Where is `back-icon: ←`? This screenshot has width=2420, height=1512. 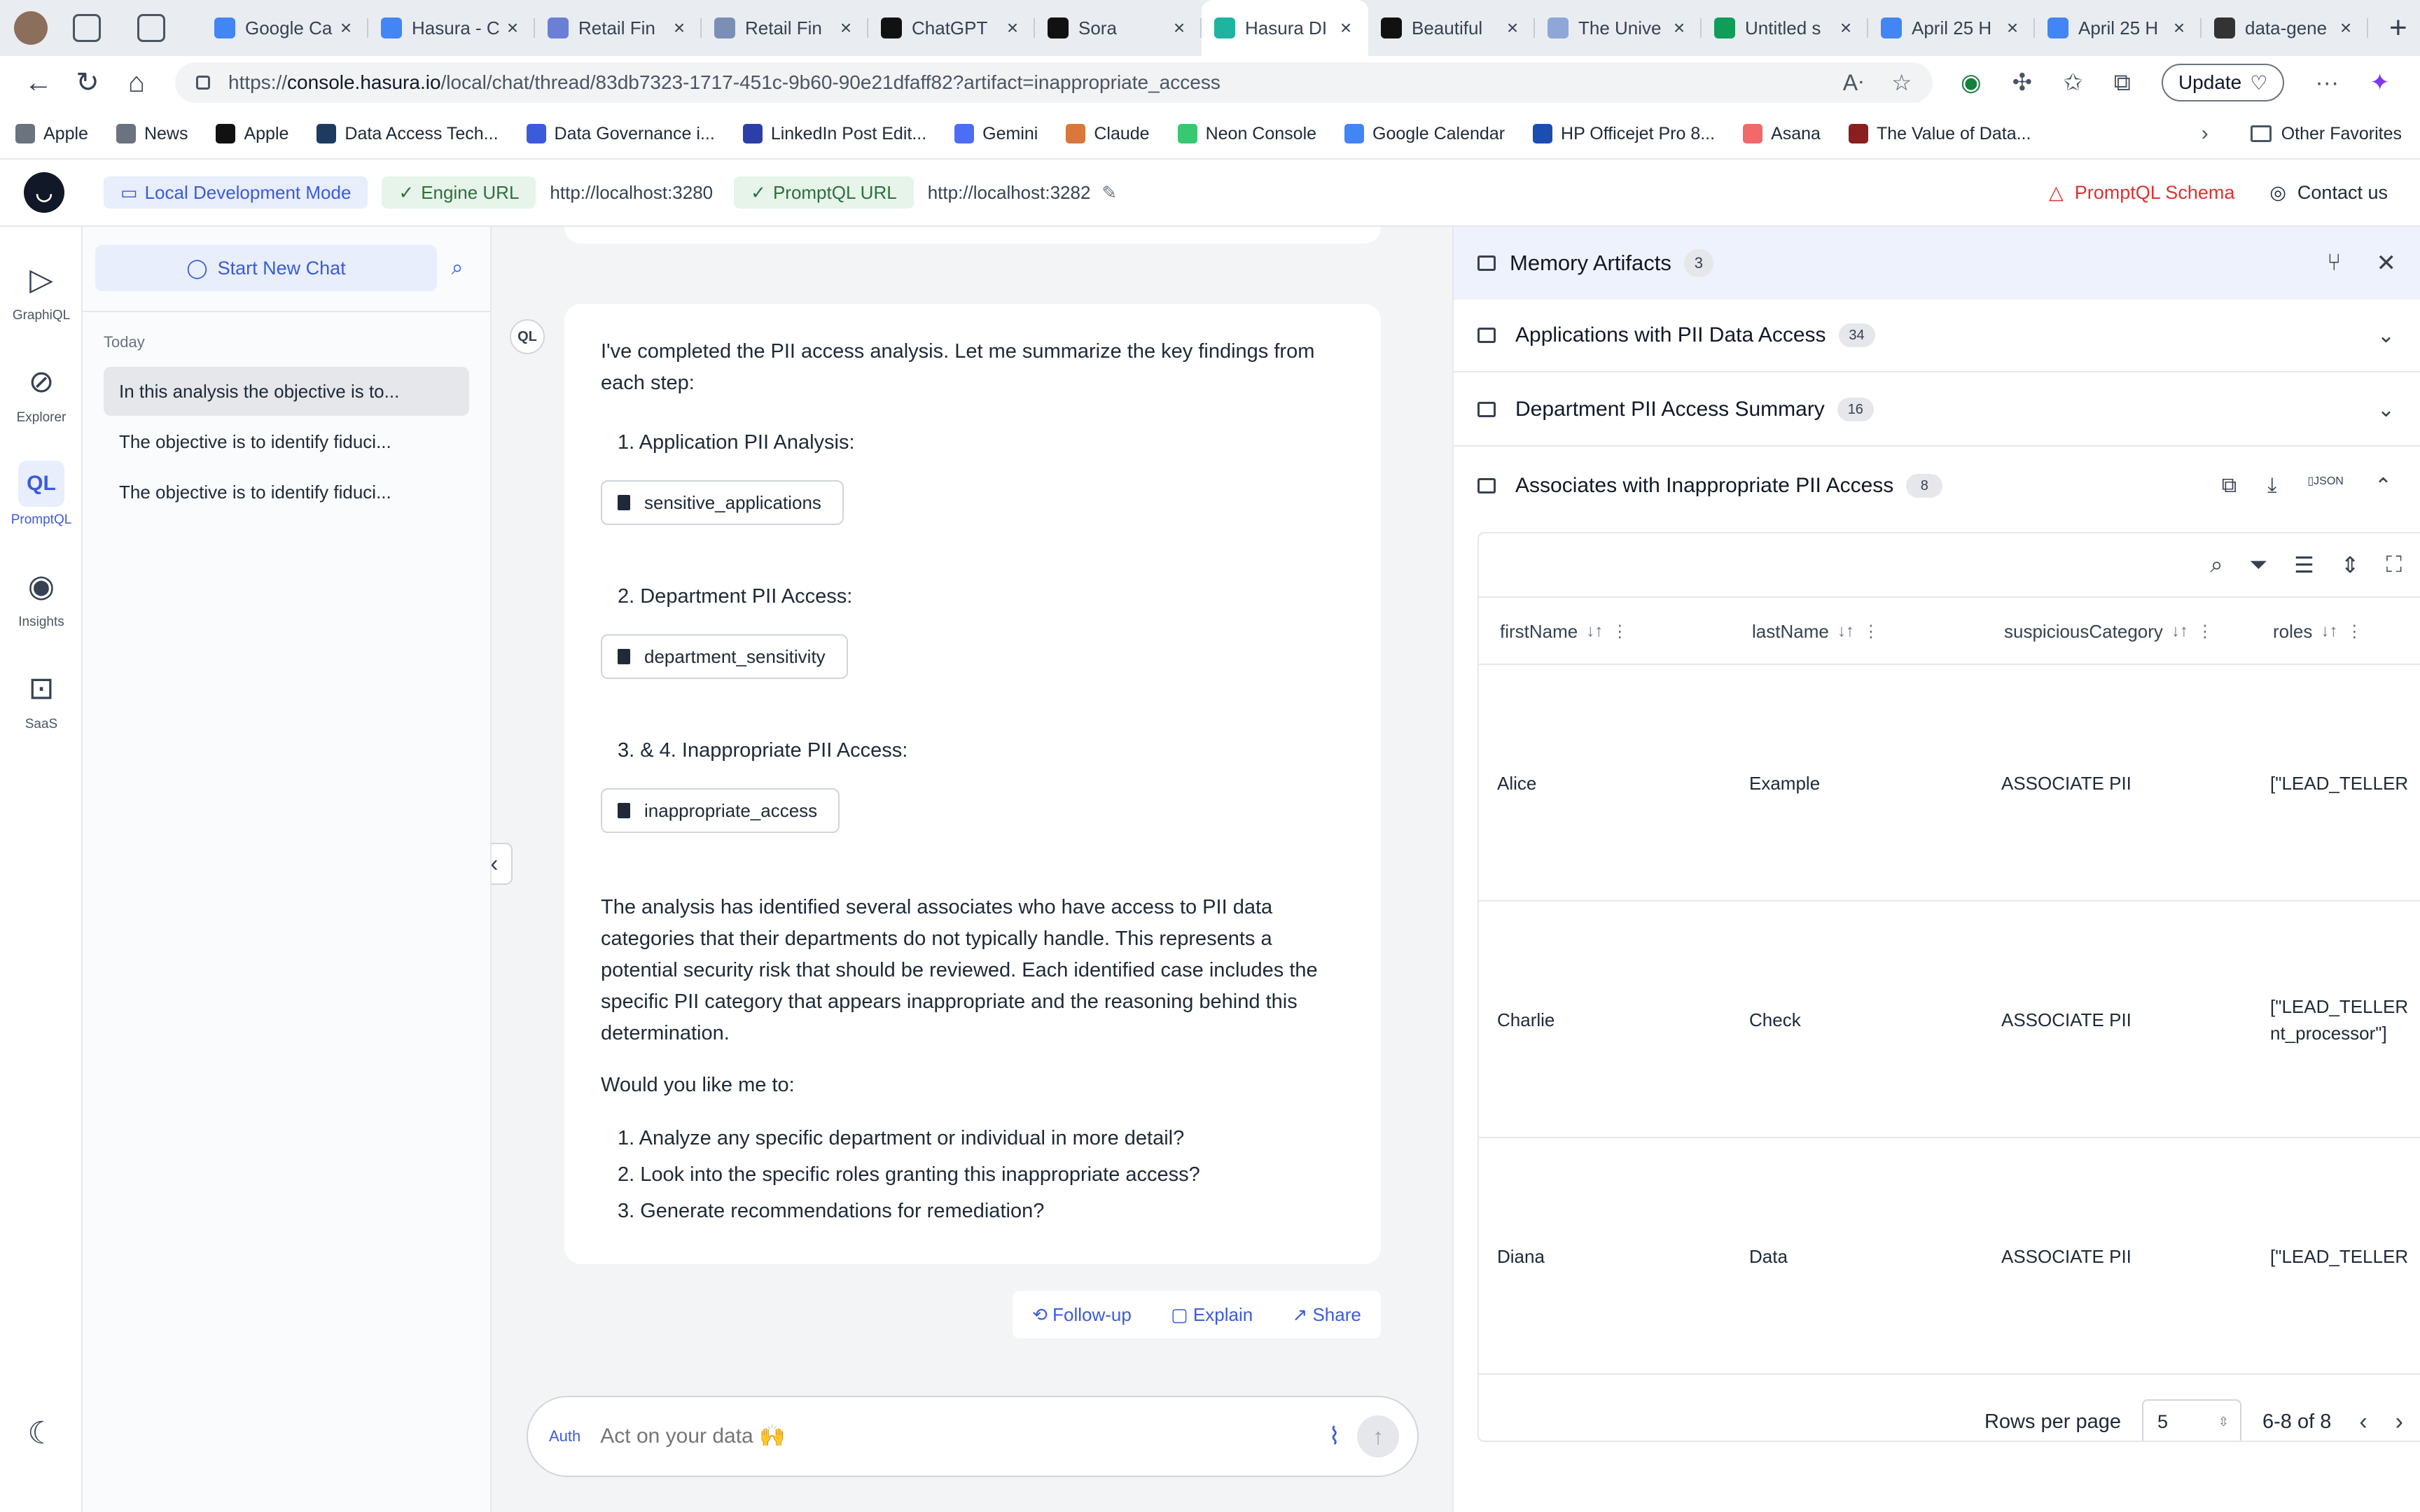
back-icon: ← is located at coordinates (38, 83).